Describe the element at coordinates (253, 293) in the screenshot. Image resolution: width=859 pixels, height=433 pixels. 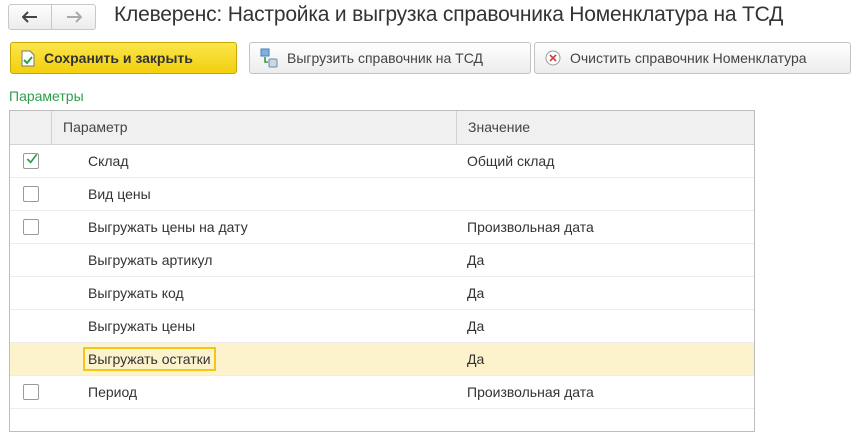
I see `row-parameter-cell: Выгружать код` at that location.